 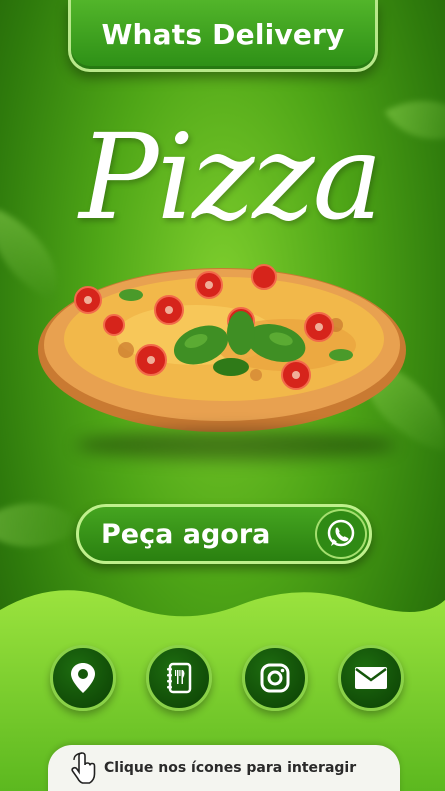 I want to click on header-banner: Whats Delivery, so click(x=223, y=36).